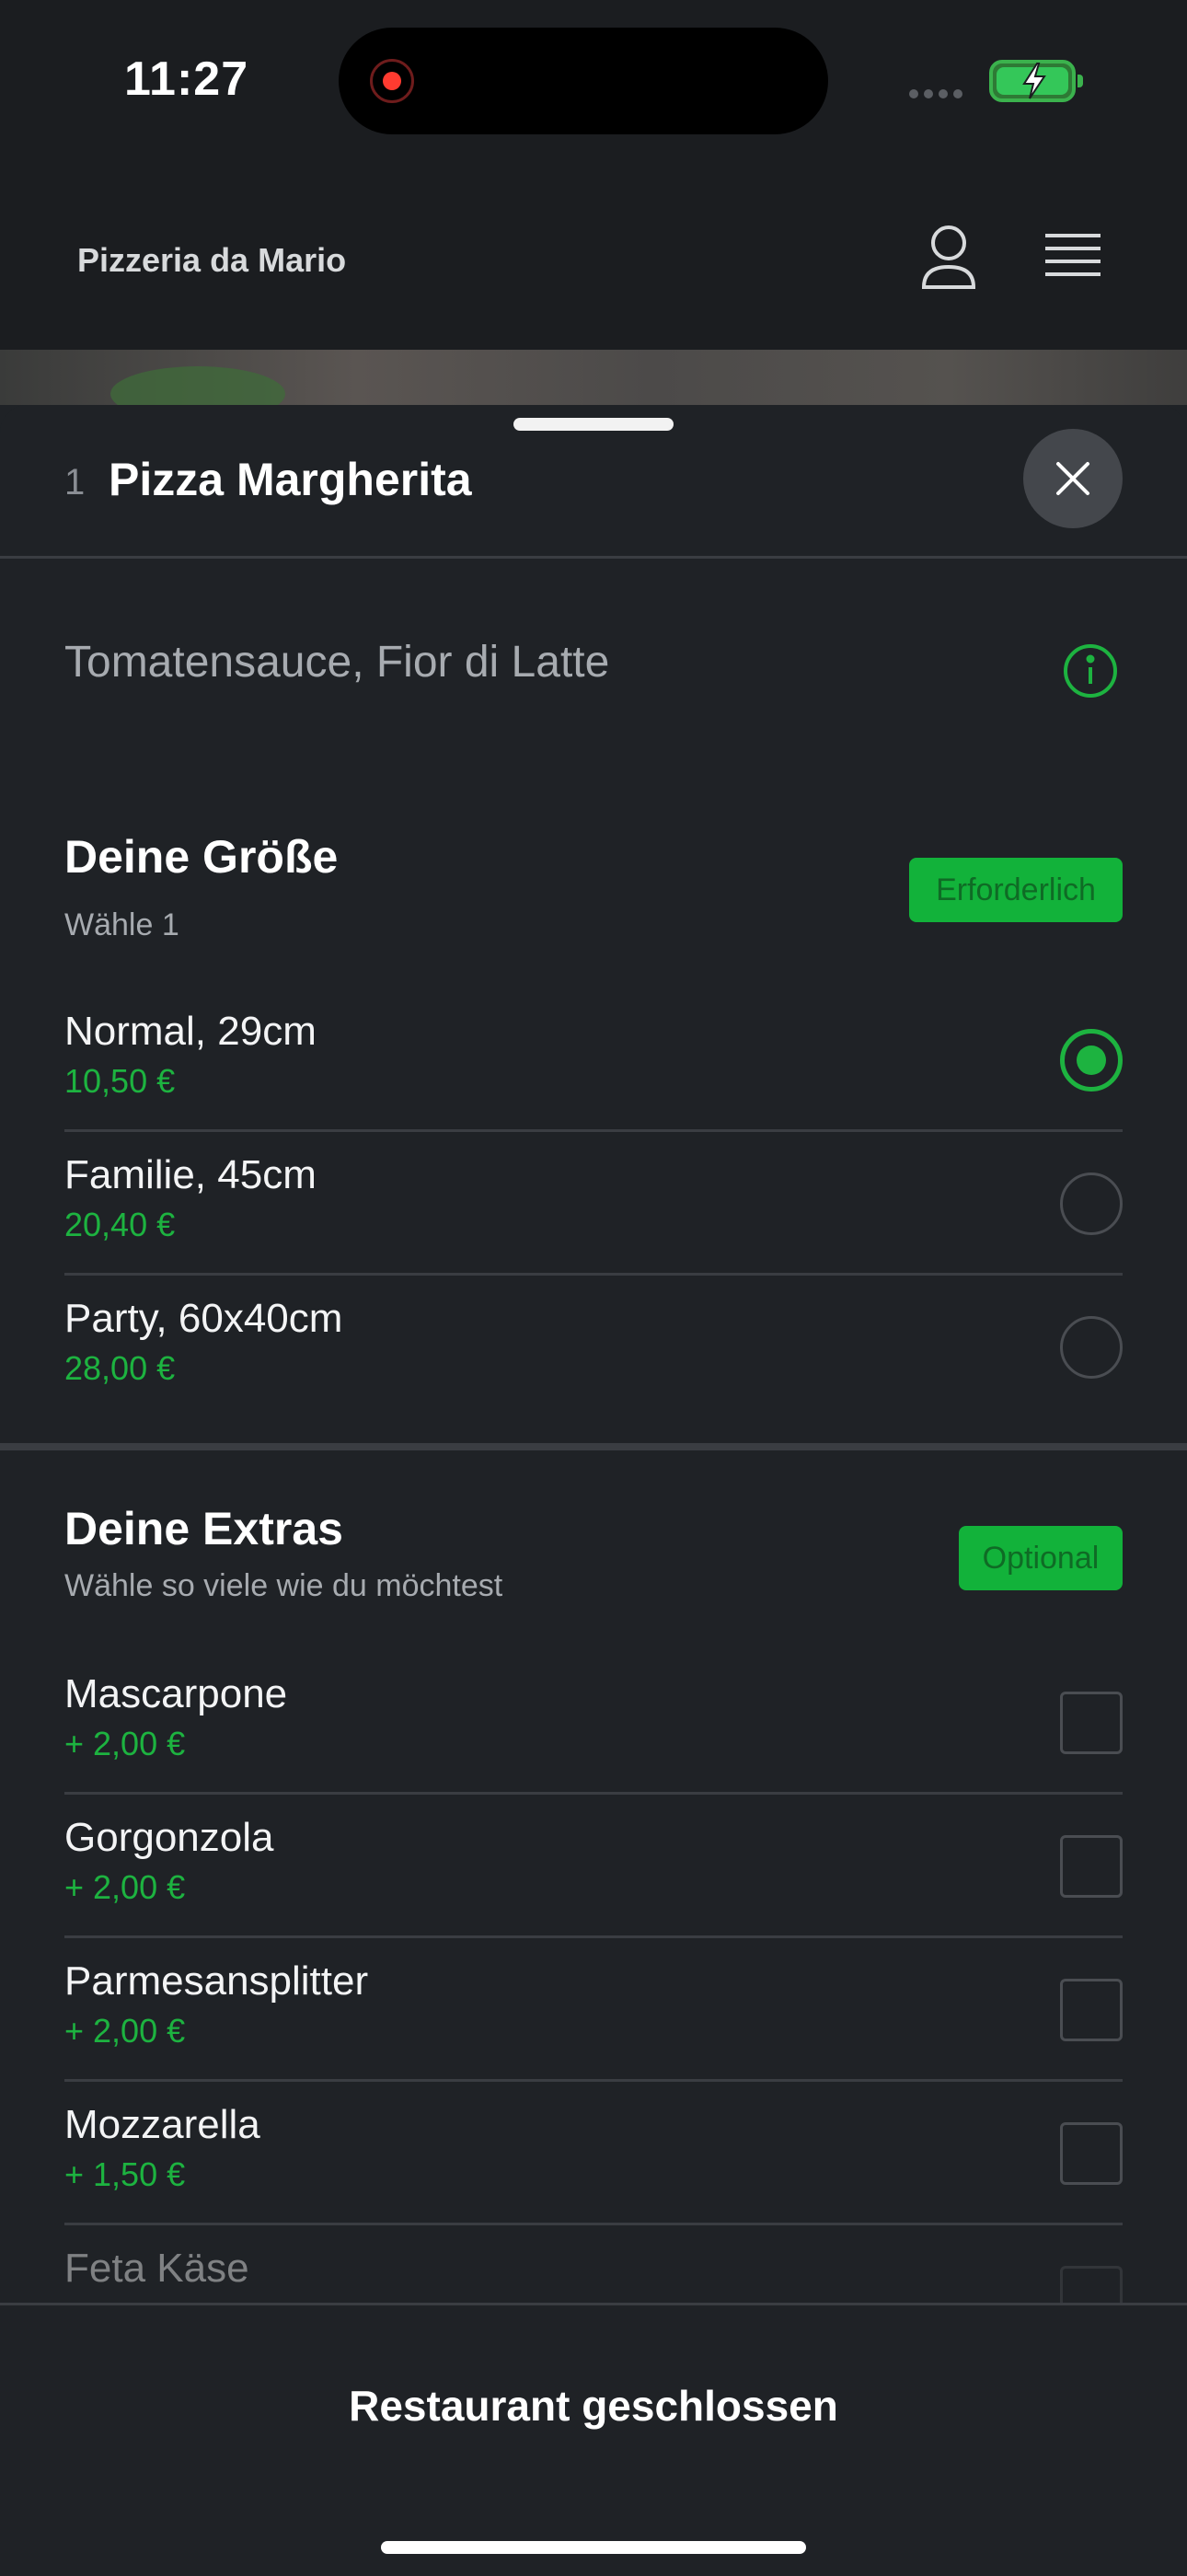  I want to click on info-icon, so click(1090, 670).